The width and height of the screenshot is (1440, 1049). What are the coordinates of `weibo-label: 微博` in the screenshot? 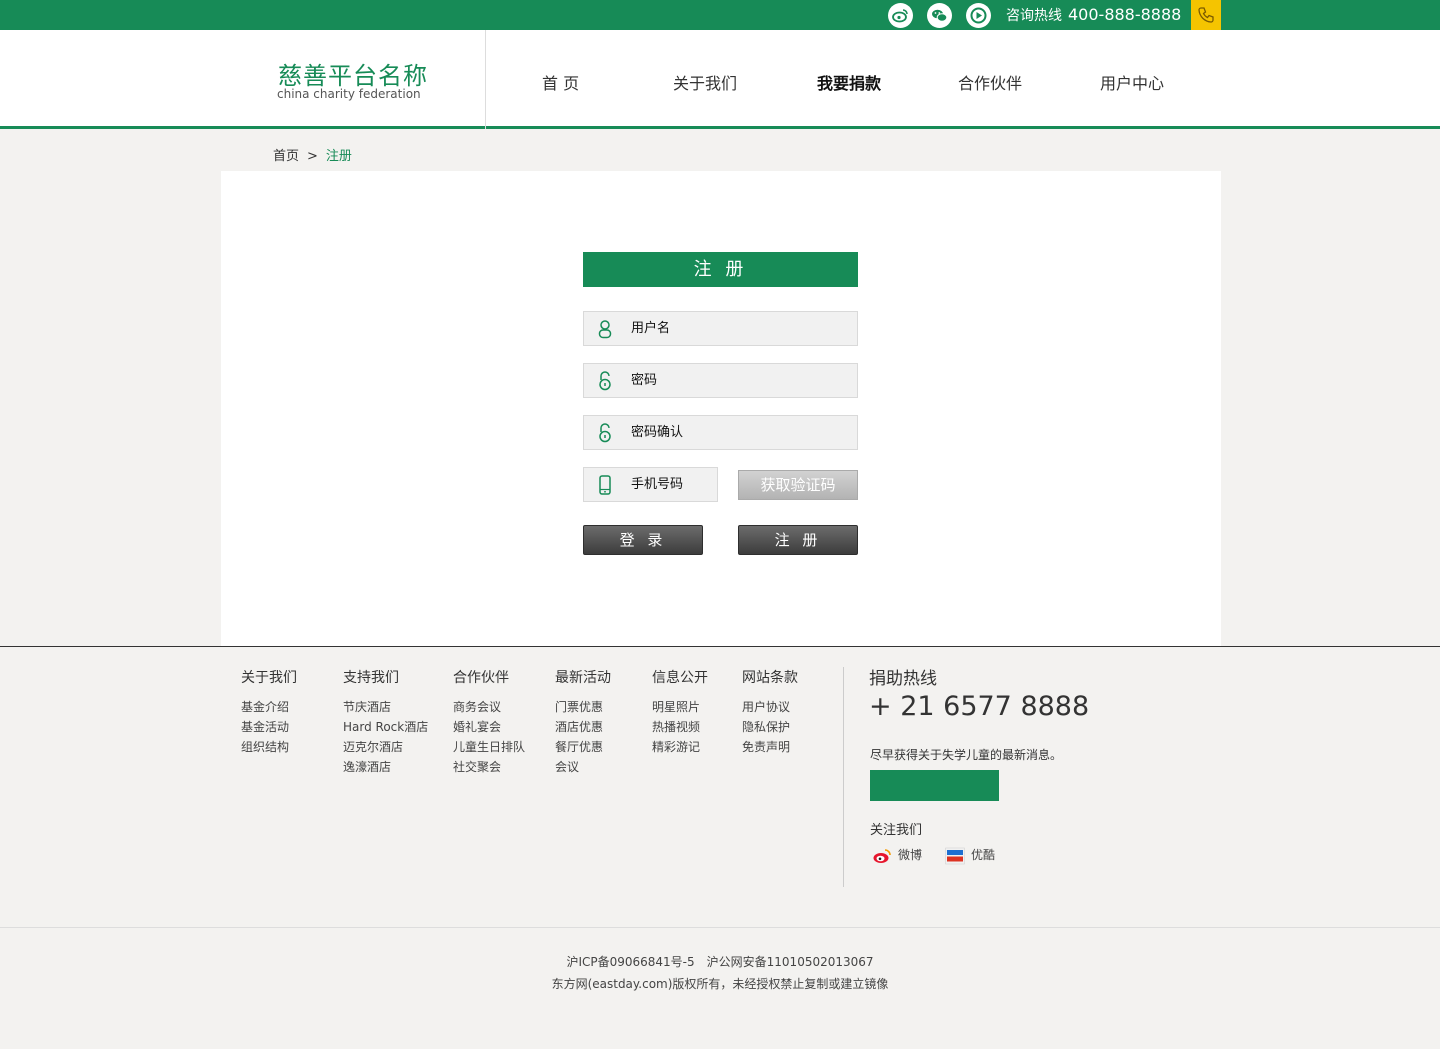 It's located at (910, 855).